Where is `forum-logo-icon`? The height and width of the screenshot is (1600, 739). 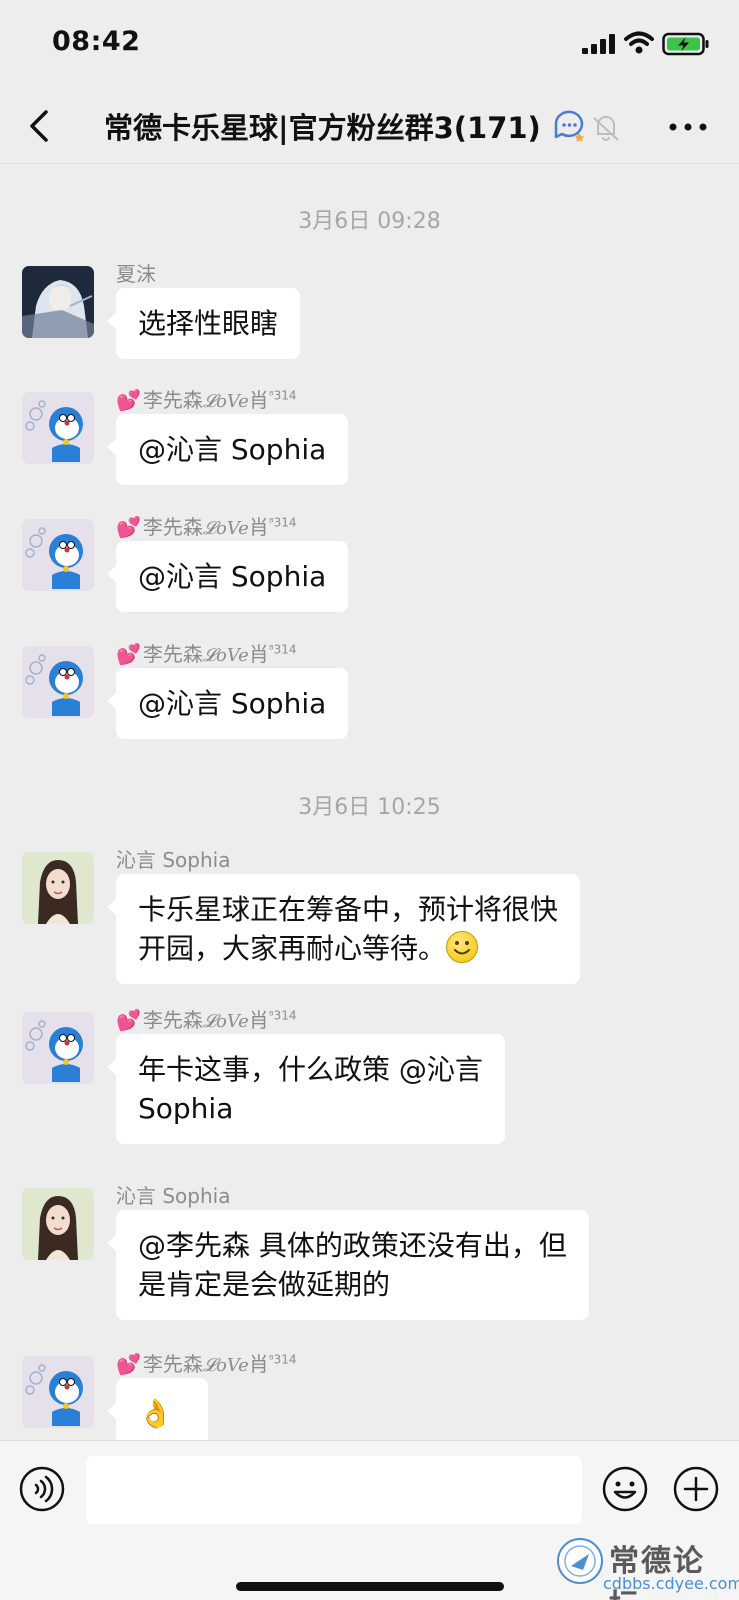 forum-logo-icon is located at coordinates (580, 1561).